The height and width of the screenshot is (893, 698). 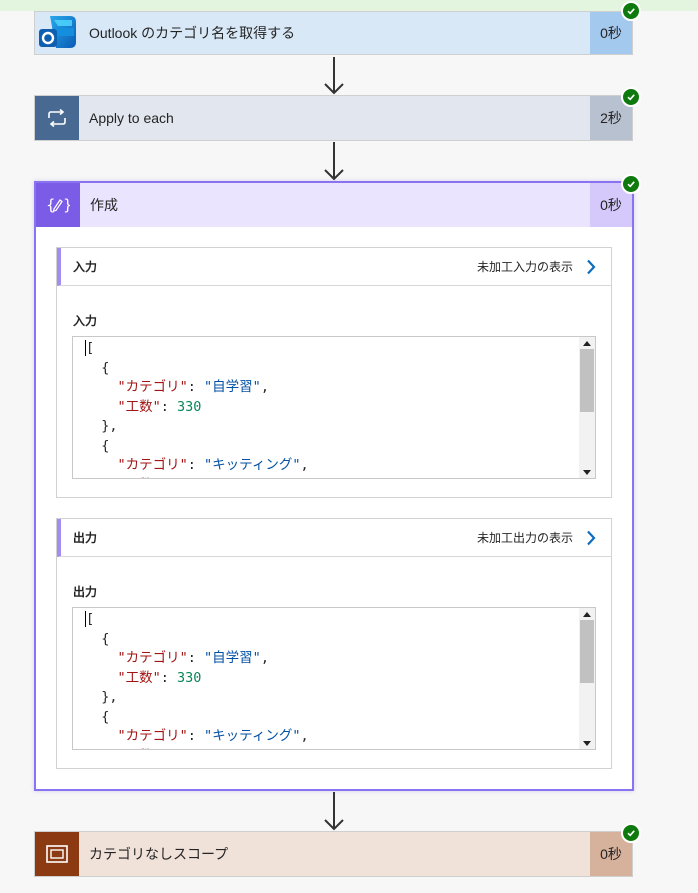 What do you see at coordinates (131, 118) in the screenshot?
I see `step-title: Apply to each` at bounding box center [131, 118].